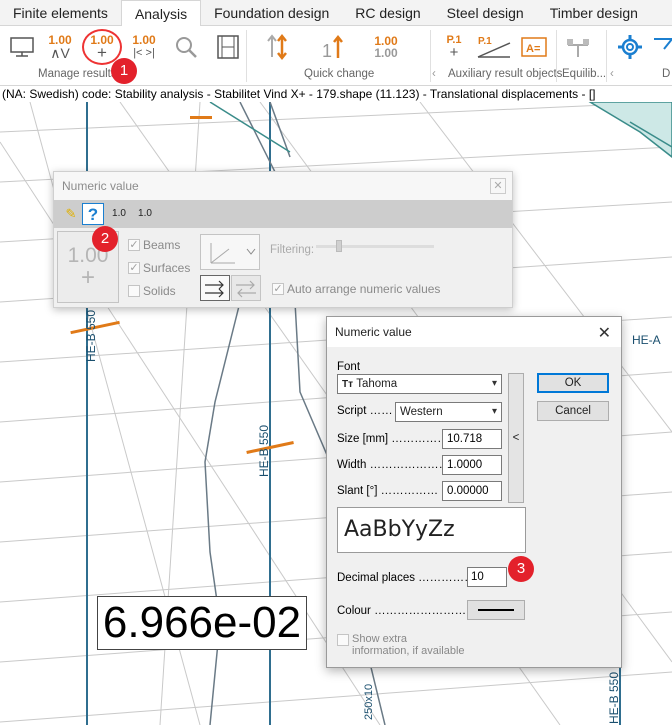 This screenshot has width=672, height=725. What do you see at coordinates (161, 13) in the screenshot?
I see `tab-analysis: Analysis` at bounding box center [161, 13].